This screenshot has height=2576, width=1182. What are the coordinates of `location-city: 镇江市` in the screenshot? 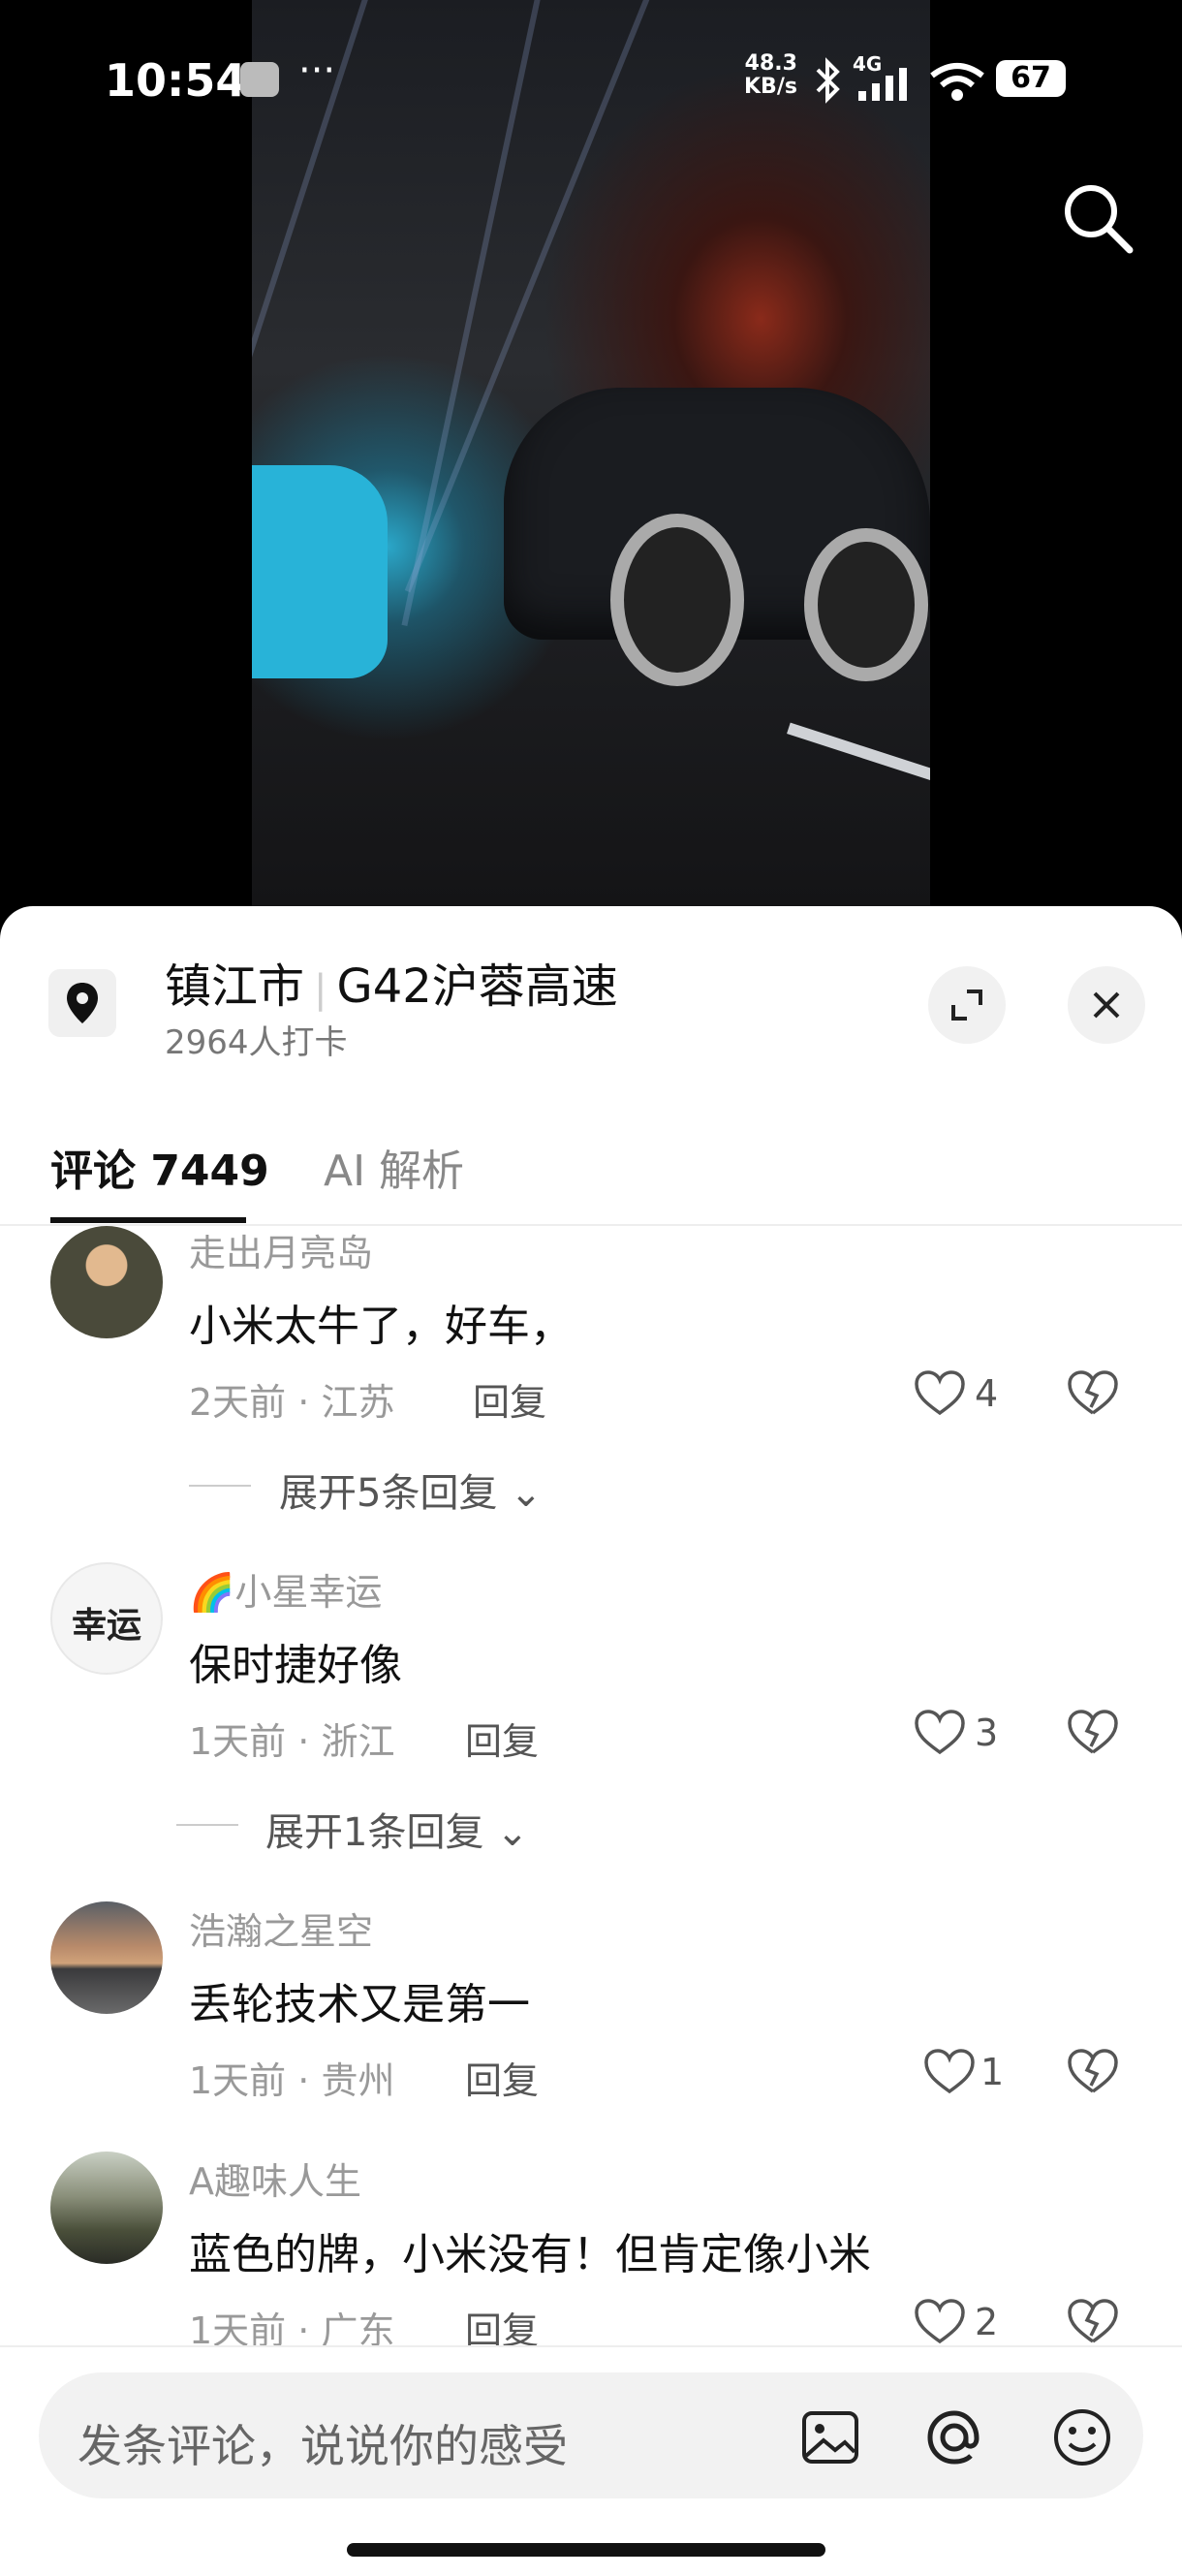 It's located at (235, 986).